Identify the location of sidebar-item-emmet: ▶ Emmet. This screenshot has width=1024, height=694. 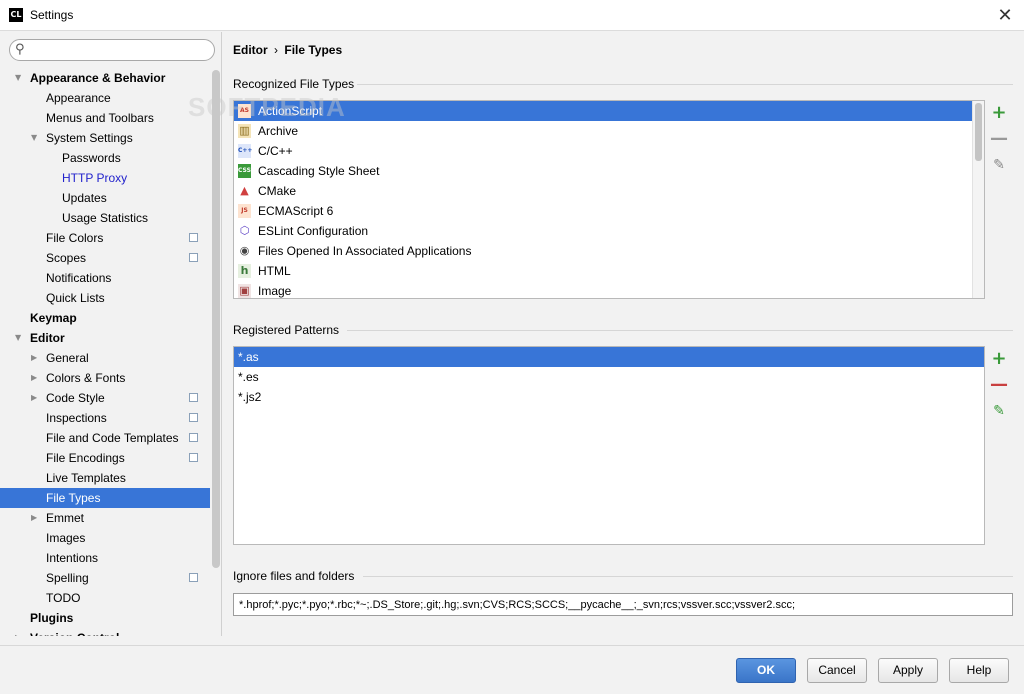
(105, 518).